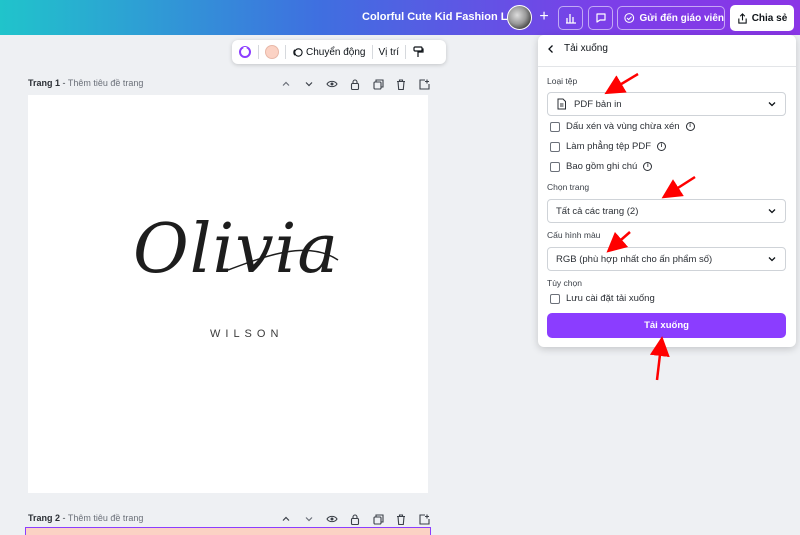 This screenshot has width=800, height=535. Describe the element at coordinates (246, 334) in the screenshot. I see `logo-subtitle-text: WILSON` at that location.